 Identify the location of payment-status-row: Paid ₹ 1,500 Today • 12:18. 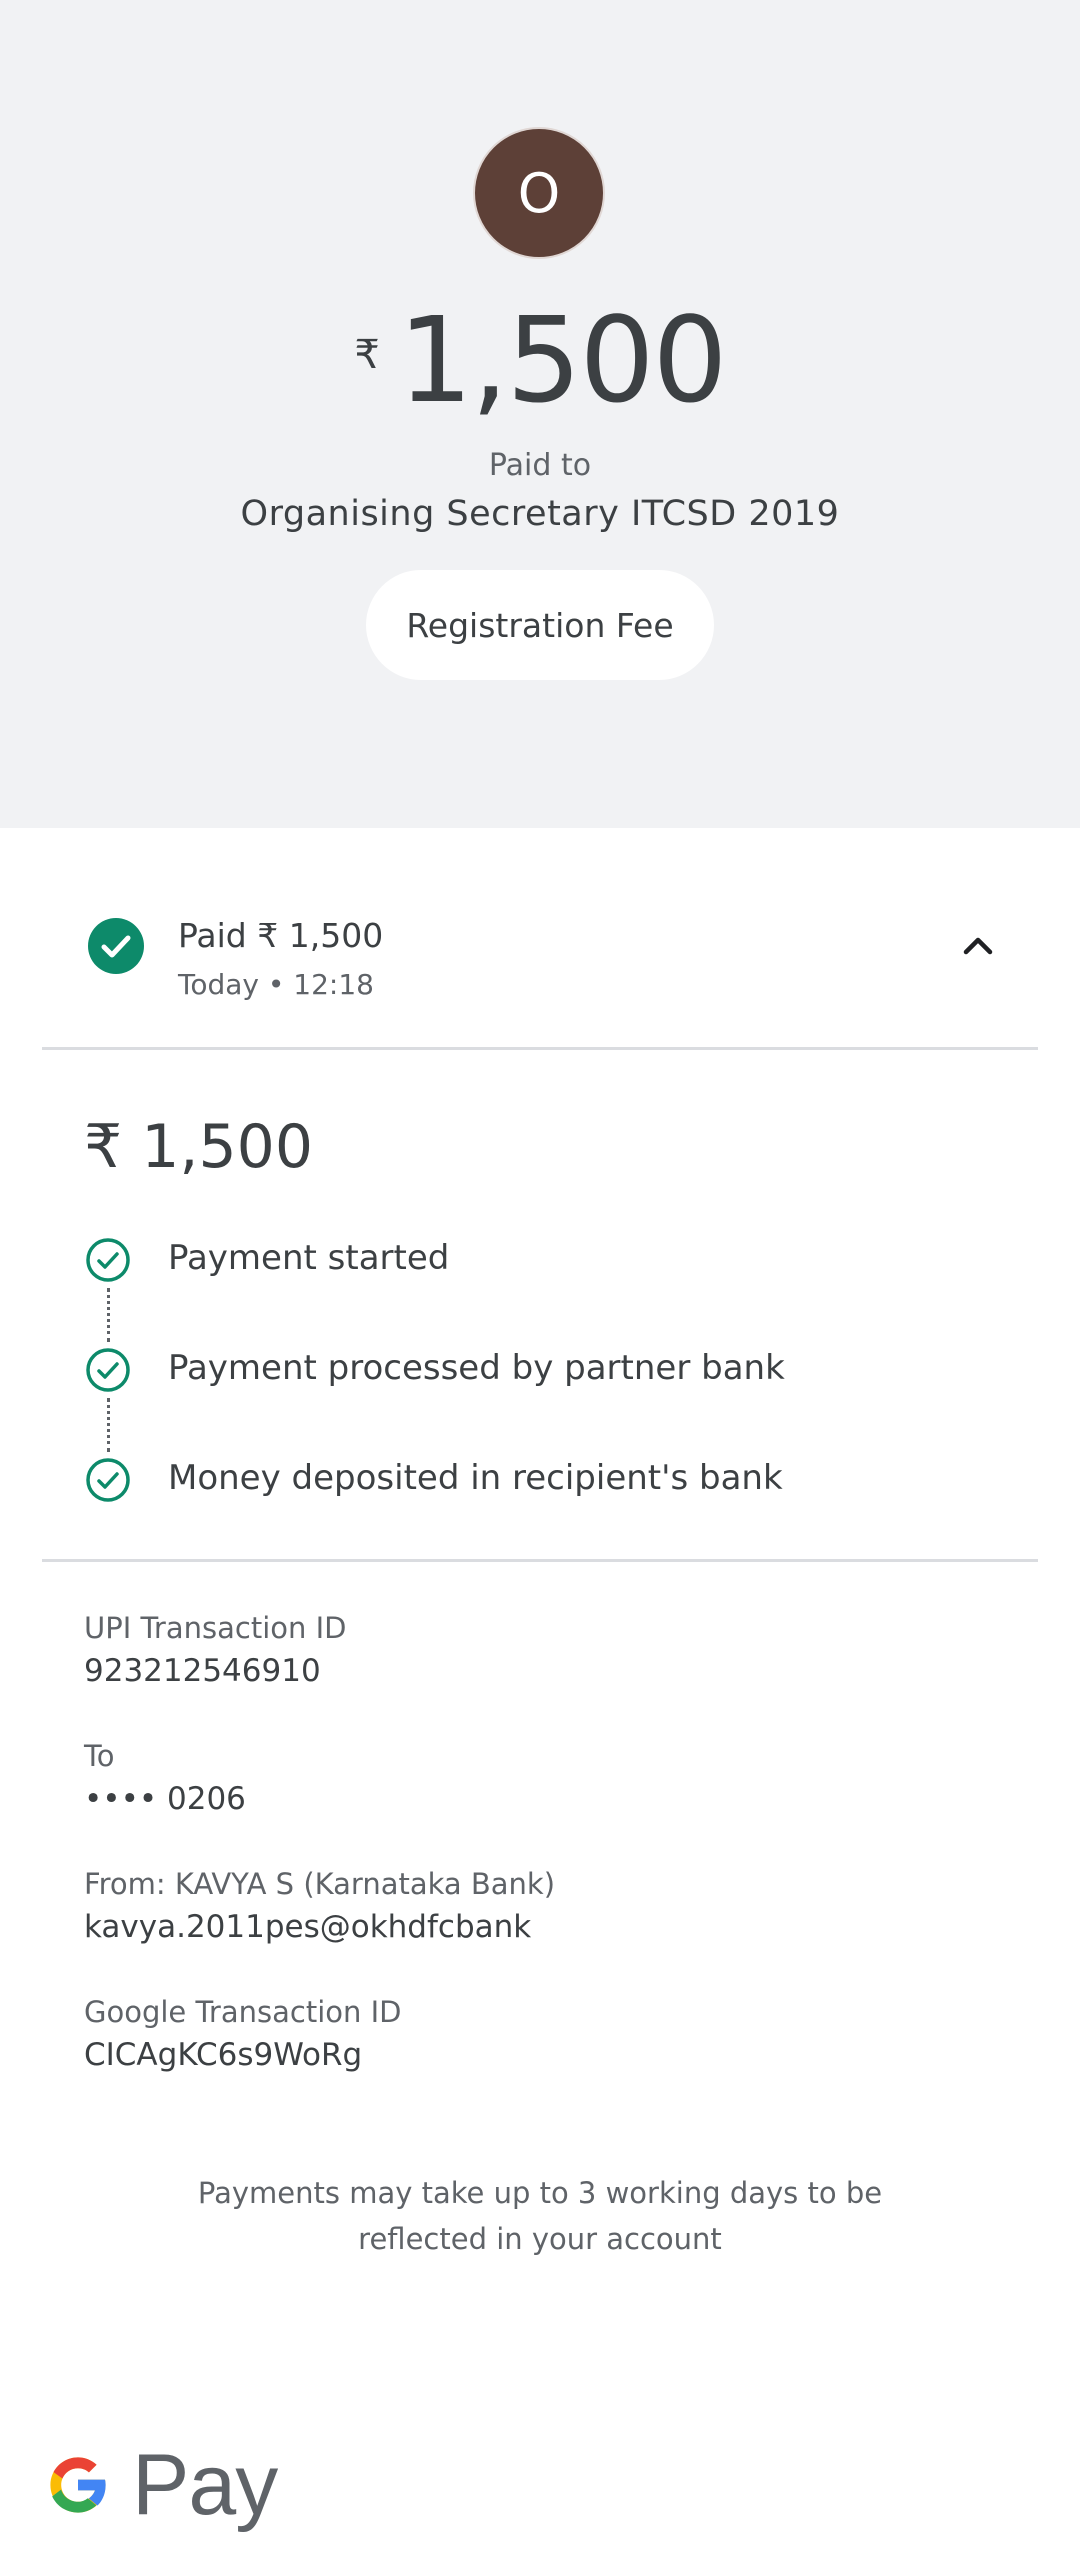
(540, 950).